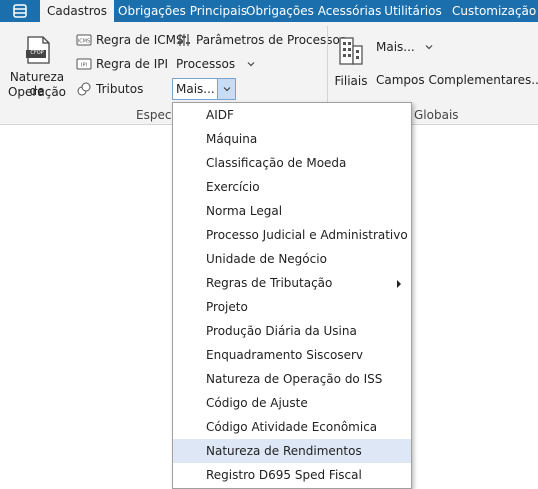 This screenshot has height=489, width=538. What do you see at coordinates (233, 187) in the screenshot?
I see `menu-item-label: Exercício` at bounding box center [233, 187].